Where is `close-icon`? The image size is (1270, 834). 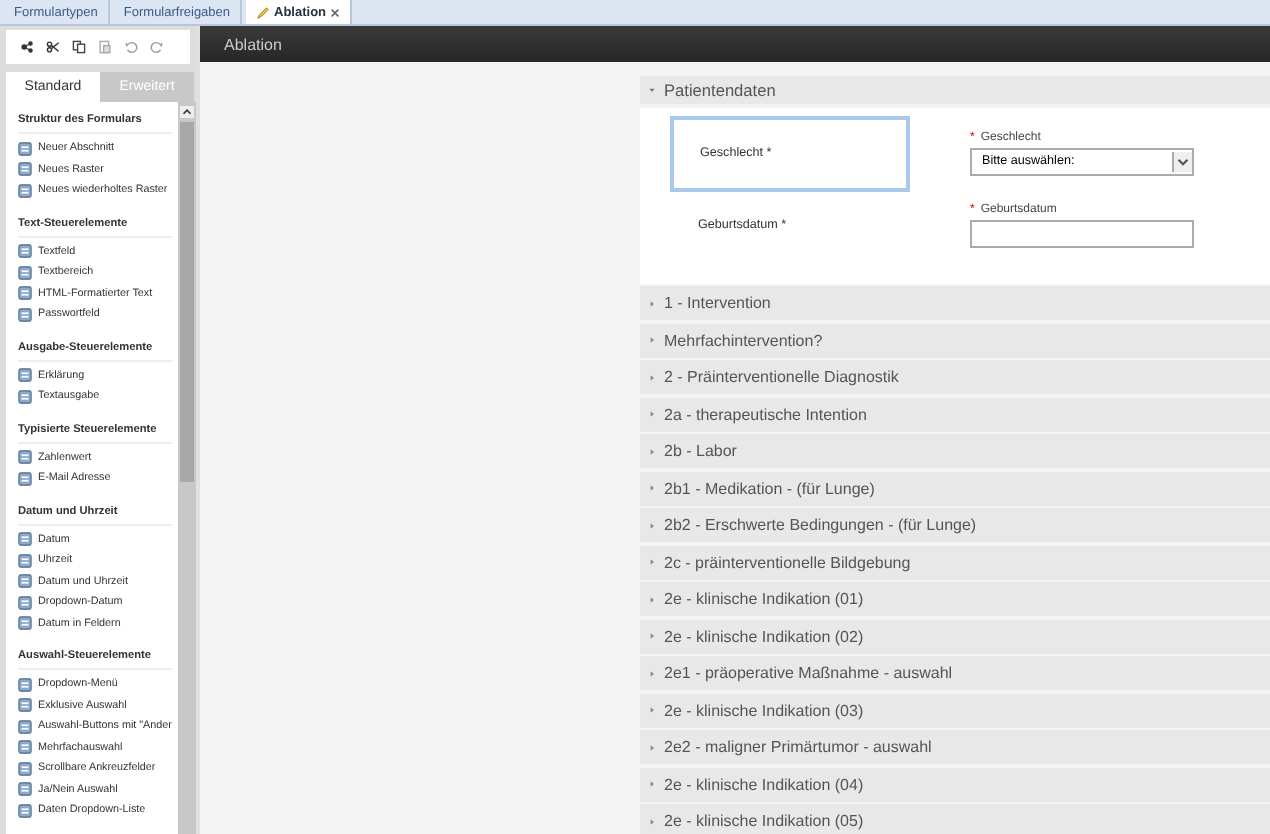 close-icon is located at coordinates (335, 12).